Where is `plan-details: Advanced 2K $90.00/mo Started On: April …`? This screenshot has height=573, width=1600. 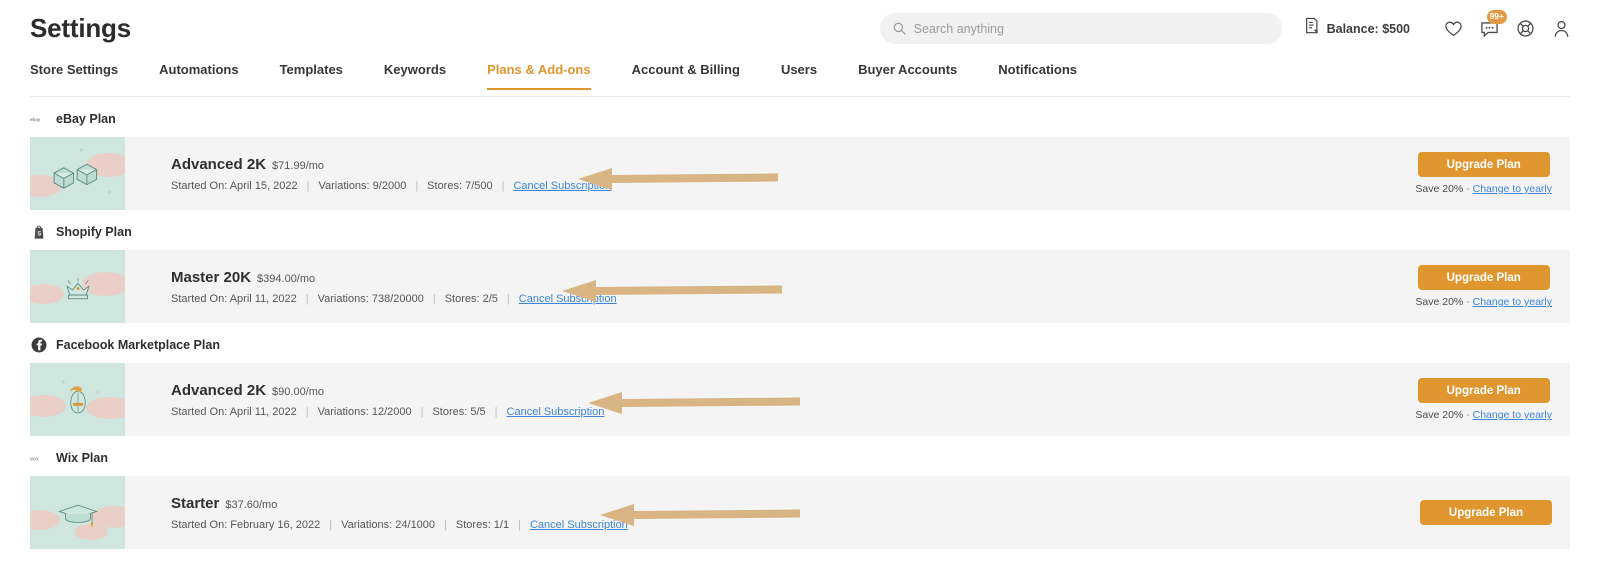 plan-details: Advanced 2K $90.00/mo Started On: April … is located at coordinates (770, 399).